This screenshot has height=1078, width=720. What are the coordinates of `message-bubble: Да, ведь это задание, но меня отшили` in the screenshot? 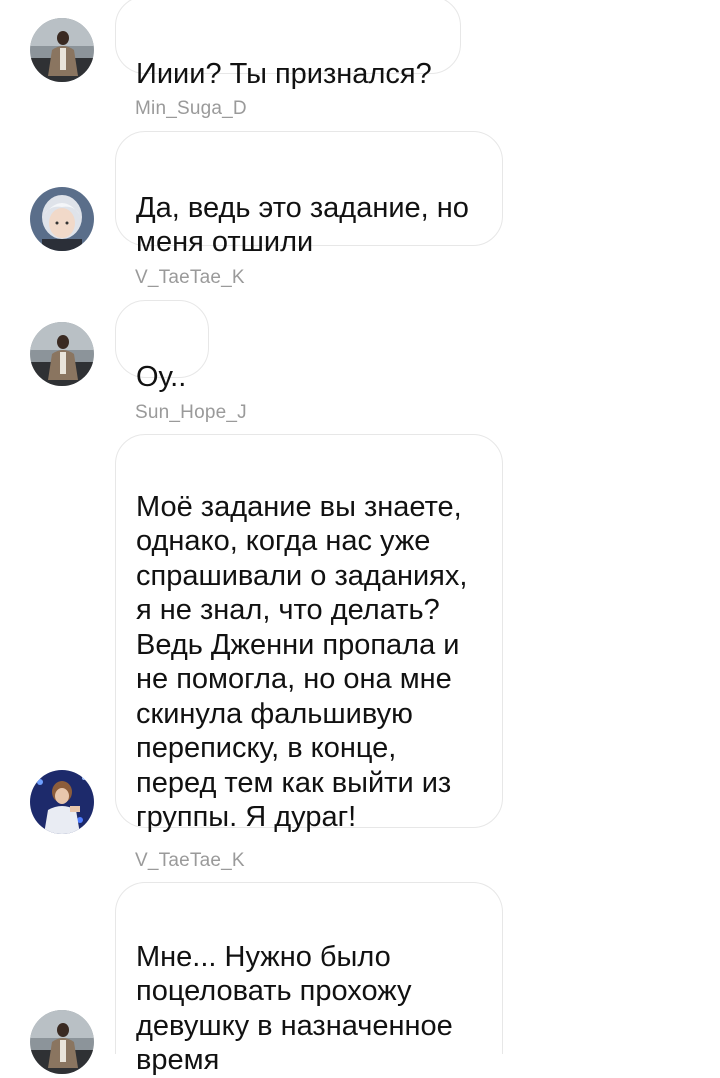 It's located at (309, 194).